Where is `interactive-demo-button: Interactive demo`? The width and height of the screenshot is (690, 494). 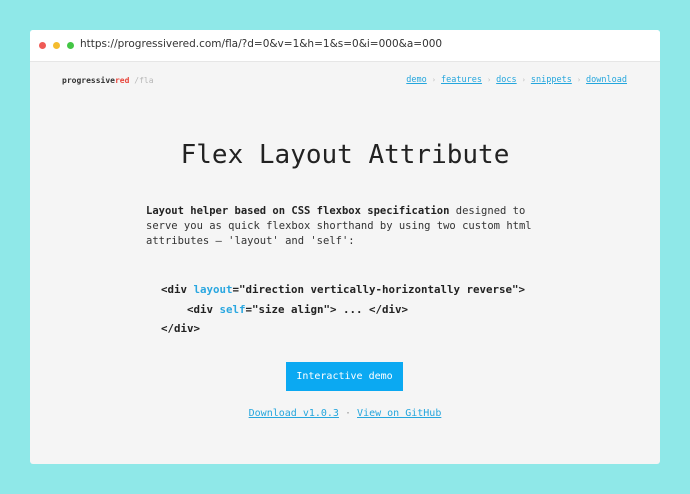
interactive-demo-button: Interactive demo is located at coordinates (344, 376).